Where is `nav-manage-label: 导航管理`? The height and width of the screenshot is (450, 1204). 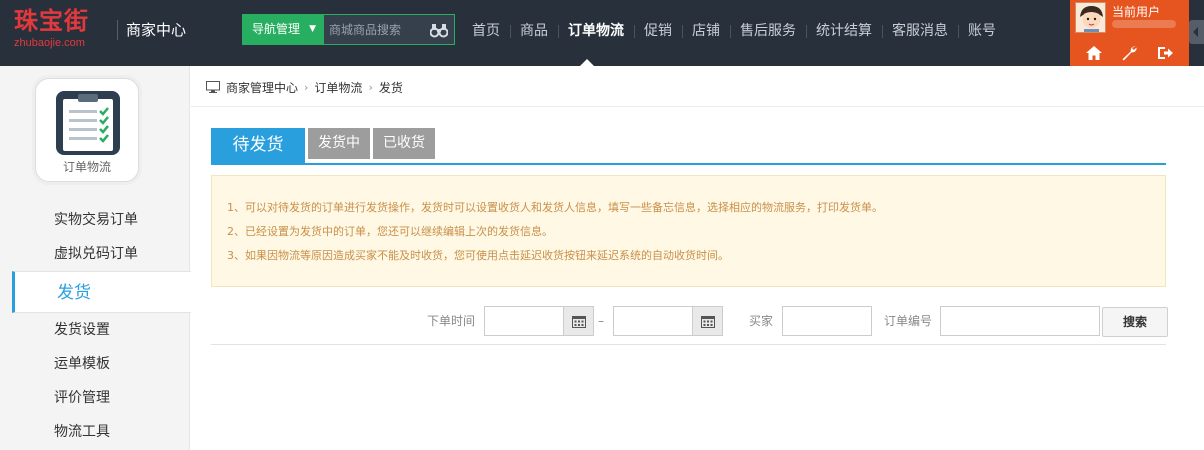
nav-manage-label: 导航管理 is located at coordinates (276, 29).